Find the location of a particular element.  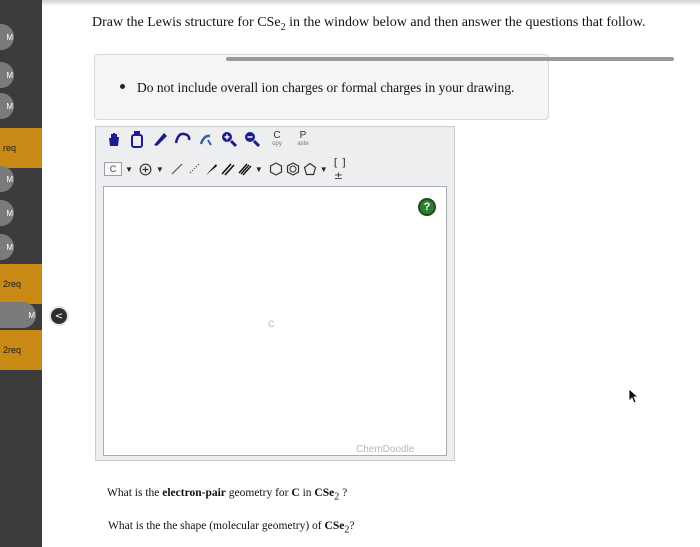

bullet-icon is located at coordinates (122, 86).